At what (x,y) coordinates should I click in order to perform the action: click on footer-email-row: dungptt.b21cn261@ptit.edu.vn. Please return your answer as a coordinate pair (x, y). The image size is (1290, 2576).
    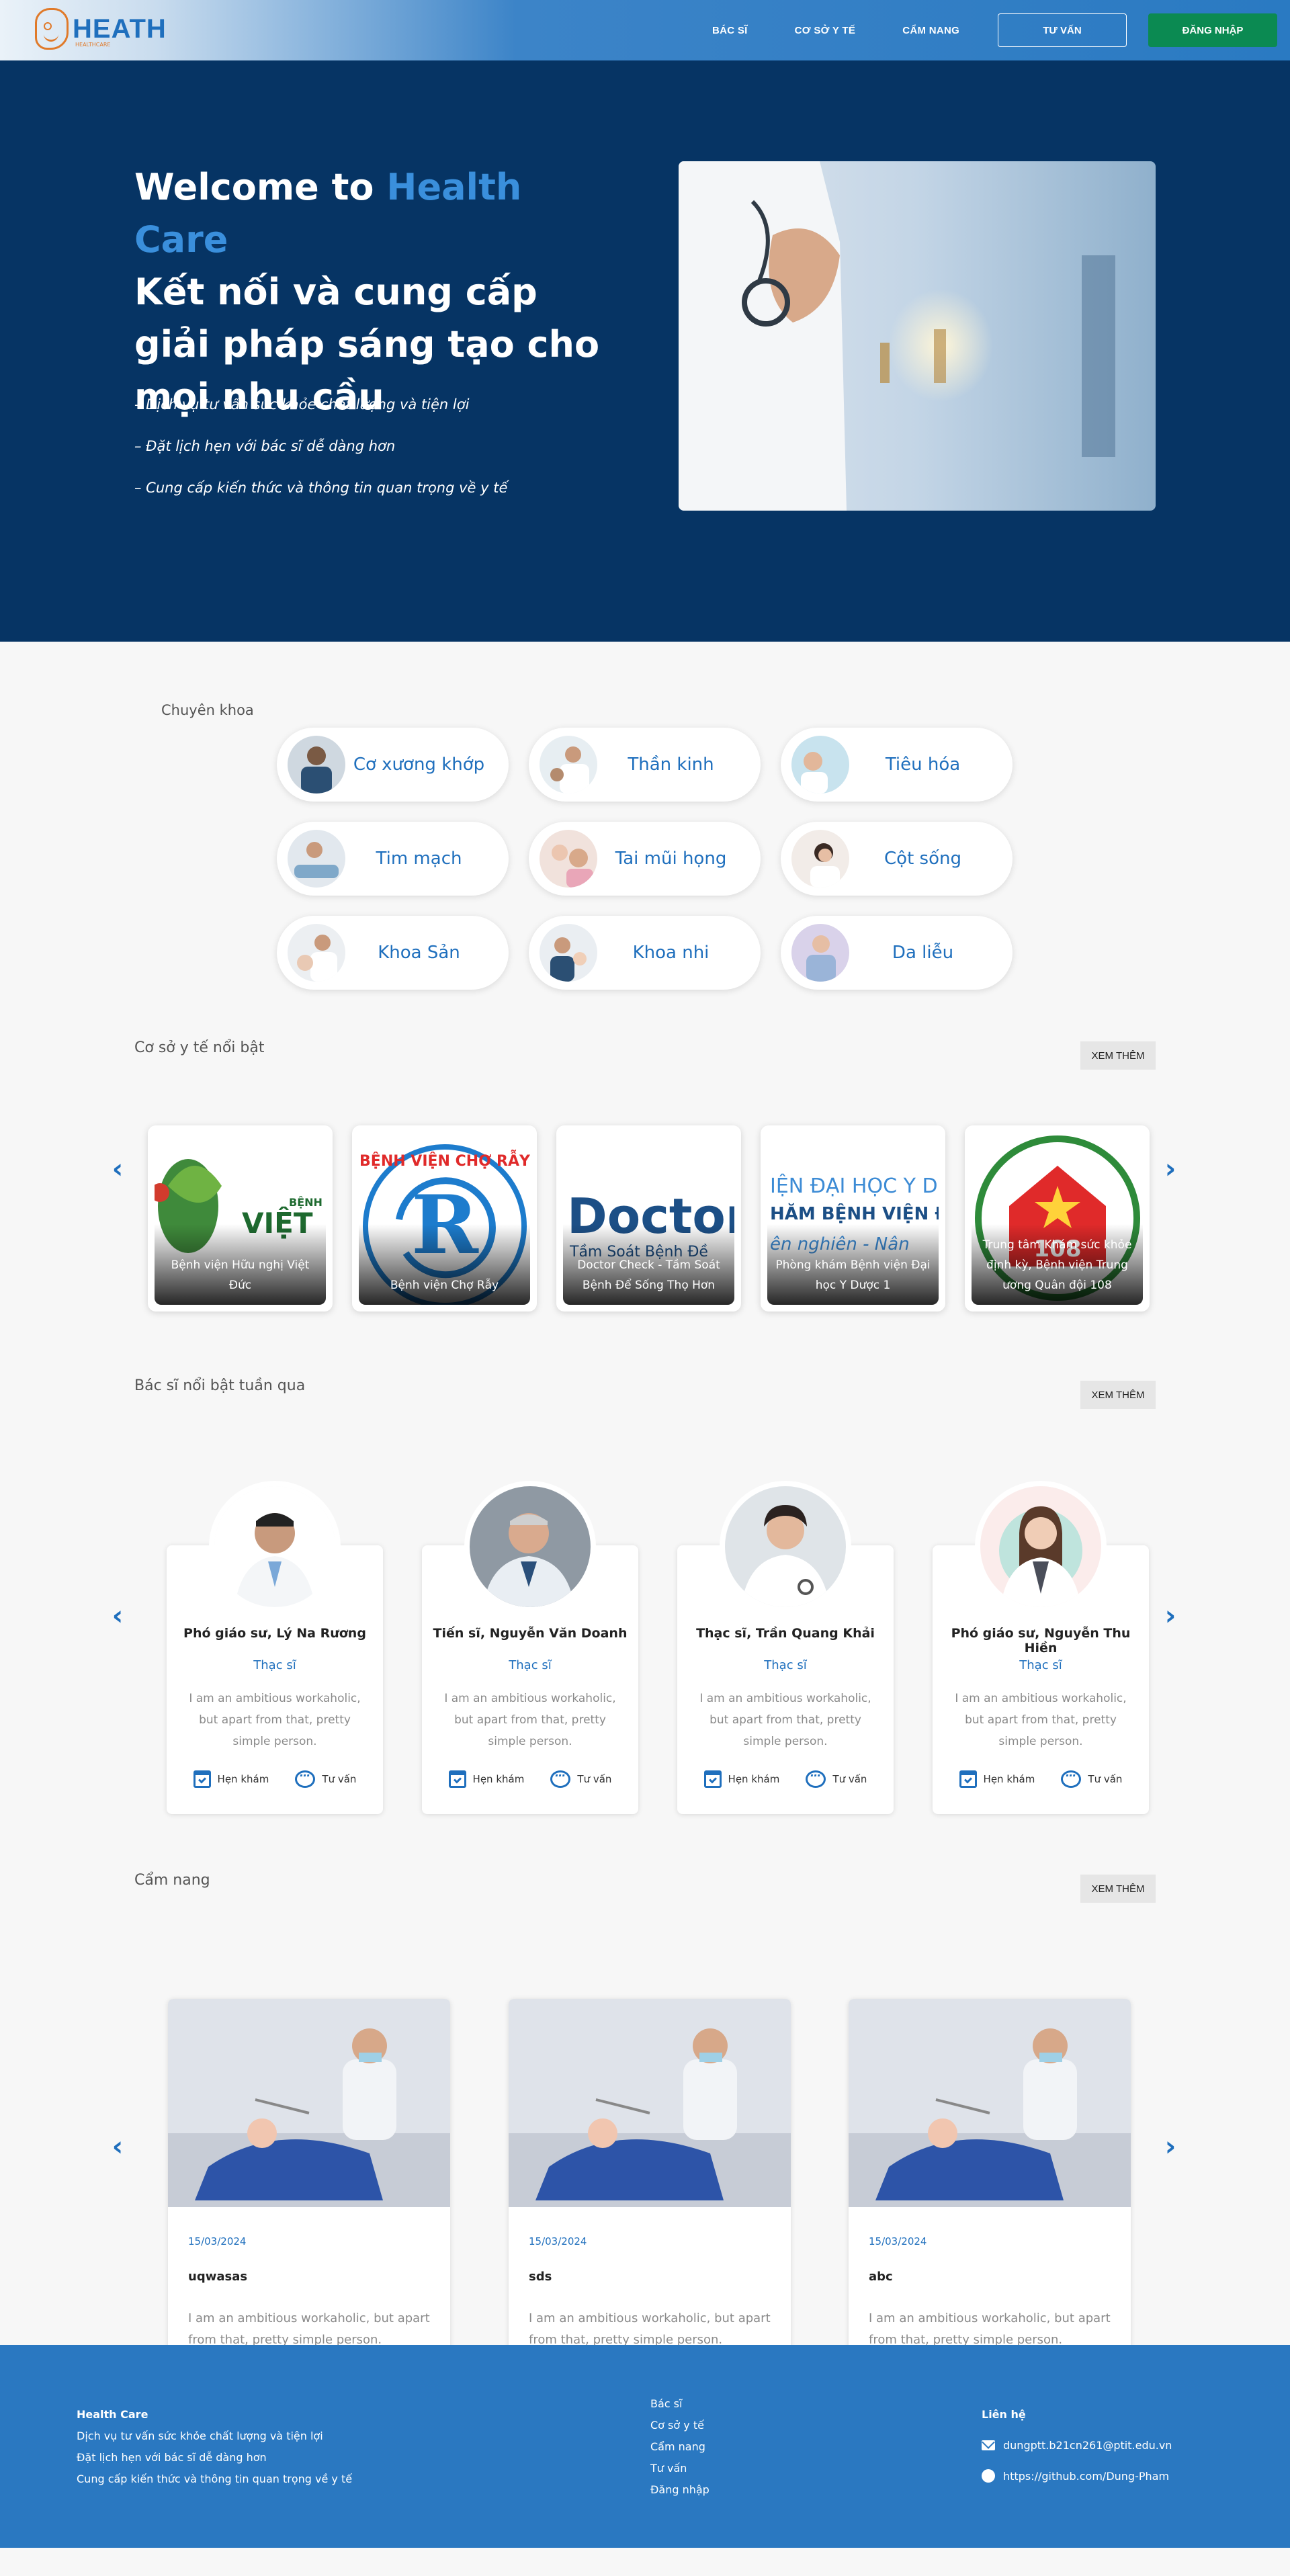
    Looking at the image, I should click on (1077, 2445).